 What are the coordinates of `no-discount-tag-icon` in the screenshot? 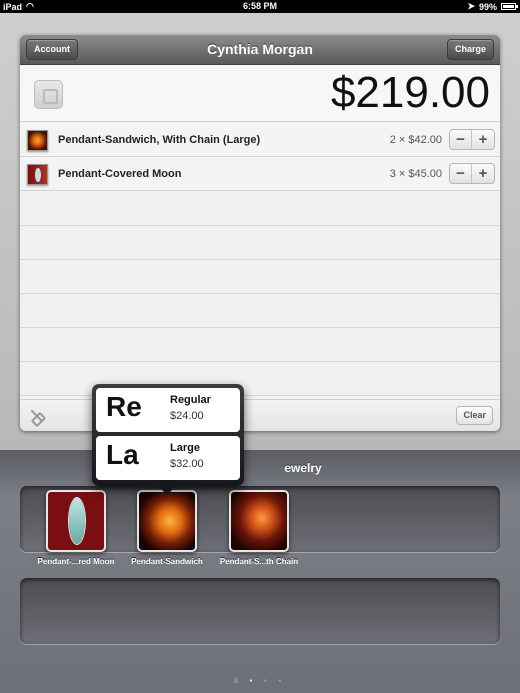 It's located at (36, 416).